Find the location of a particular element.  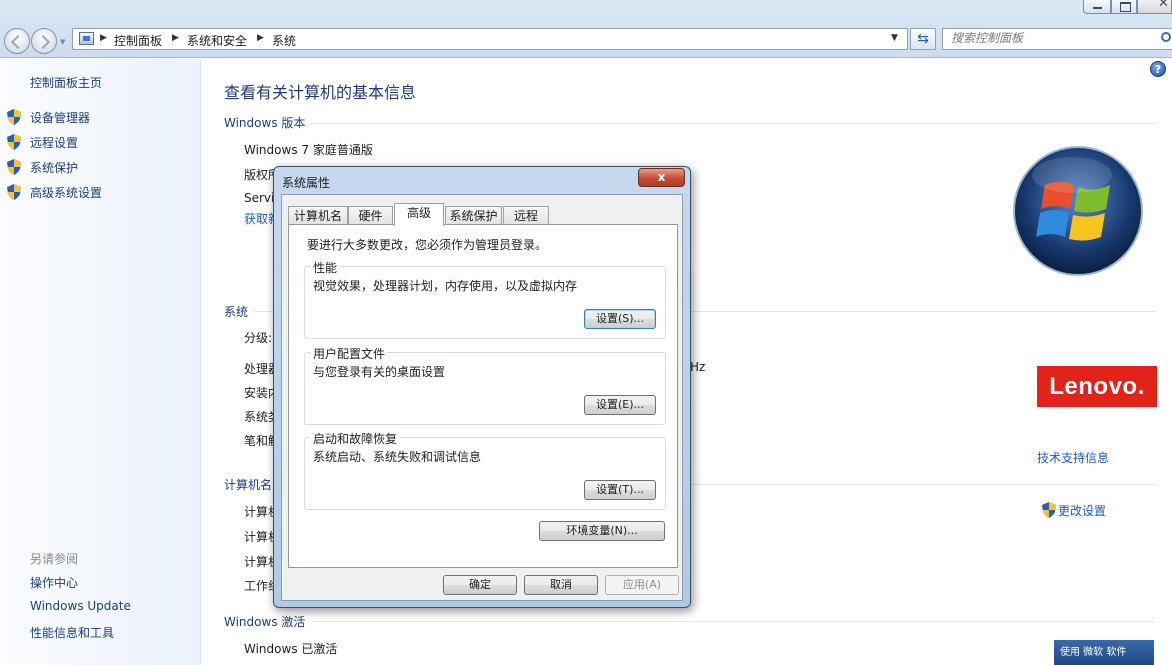

windows-edition-heading: Windows 版本 is located at coordinates (265, 123).